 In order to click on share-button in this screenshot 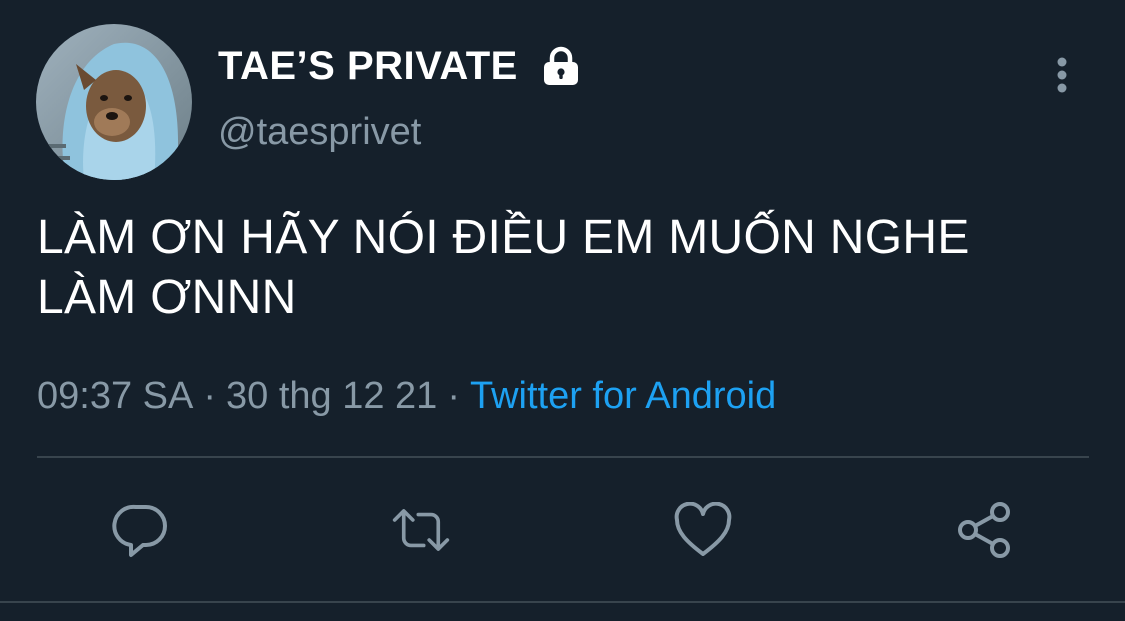, I will do `click(984, 530)`.